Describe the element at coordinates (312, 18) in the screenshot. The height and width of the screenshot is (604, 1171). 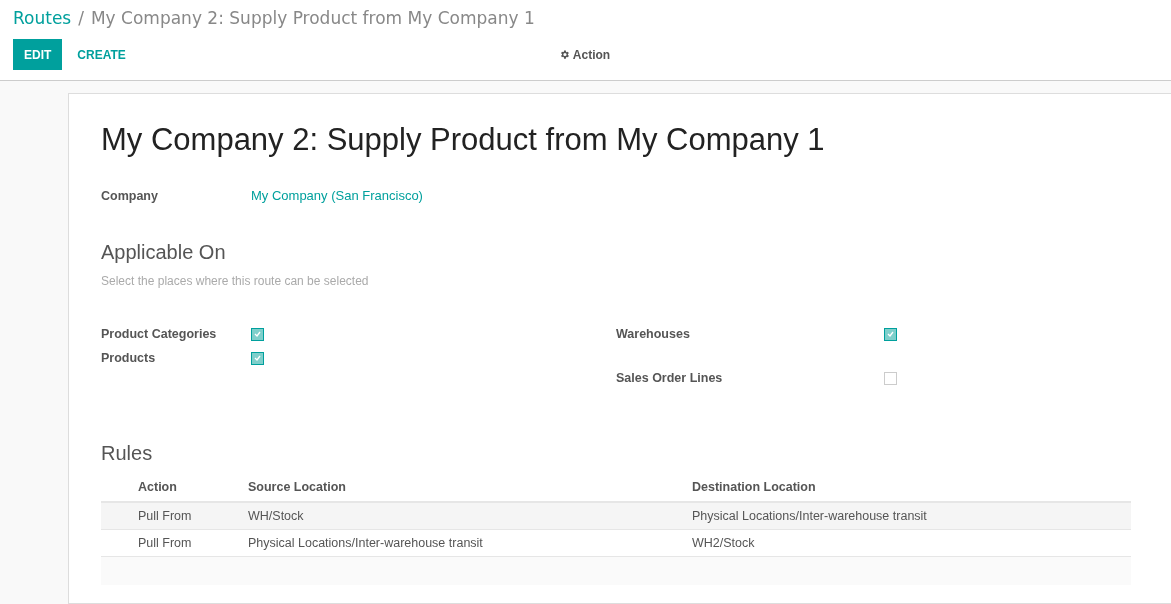
I see `breadcrumb-current: My Company 2: Supply Product from My Company 1` at that location.